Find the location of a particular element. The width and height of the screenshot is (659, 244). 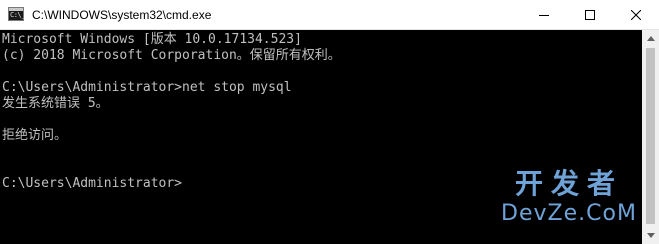

maximize-icon is located at coordinates (590, 15).